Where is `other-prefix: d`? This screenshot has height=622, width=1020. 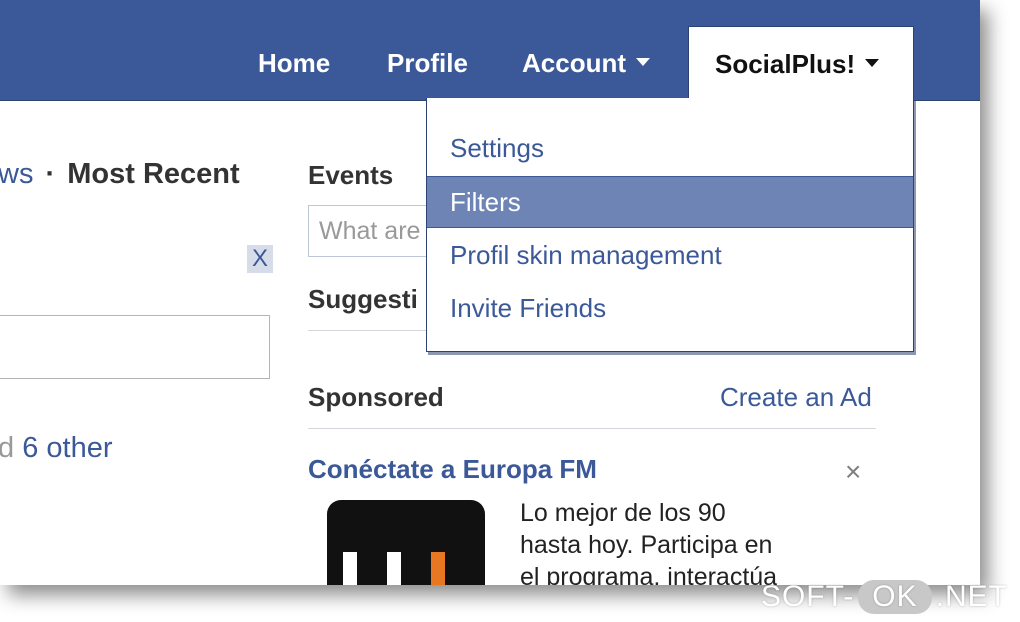
other-prefix: d is located at coordinates (7, 448).